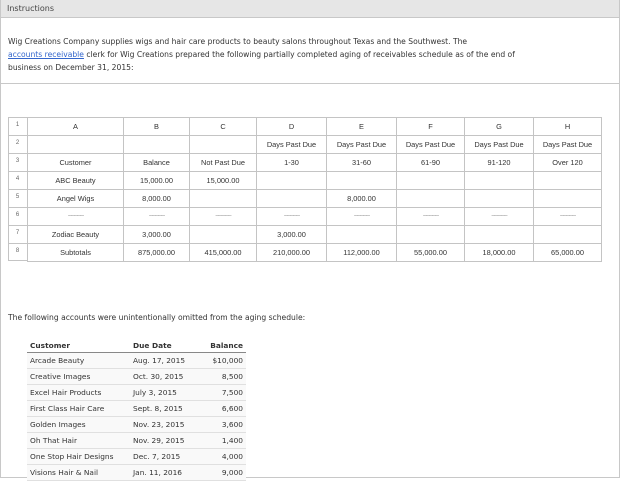 This screenshot has height=481, width=622. What do you see at coordinates (361, 252) in the screenshot?
I see `sheet-cell: 112,000.00` at bounding box center [361, 252].